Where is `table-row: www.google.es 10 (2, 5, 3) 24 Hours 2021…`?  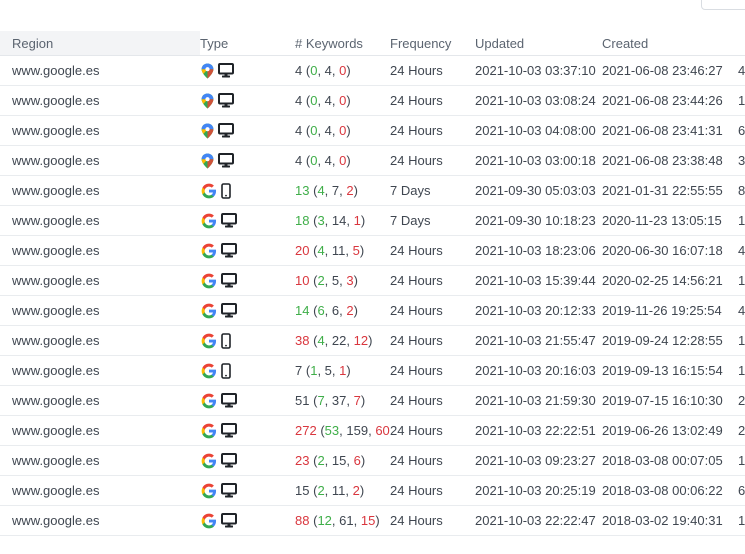 table-row: www.google.es 10 (2, 5, 3) 24 Hours 2021… is located at coordinates (372, 280).